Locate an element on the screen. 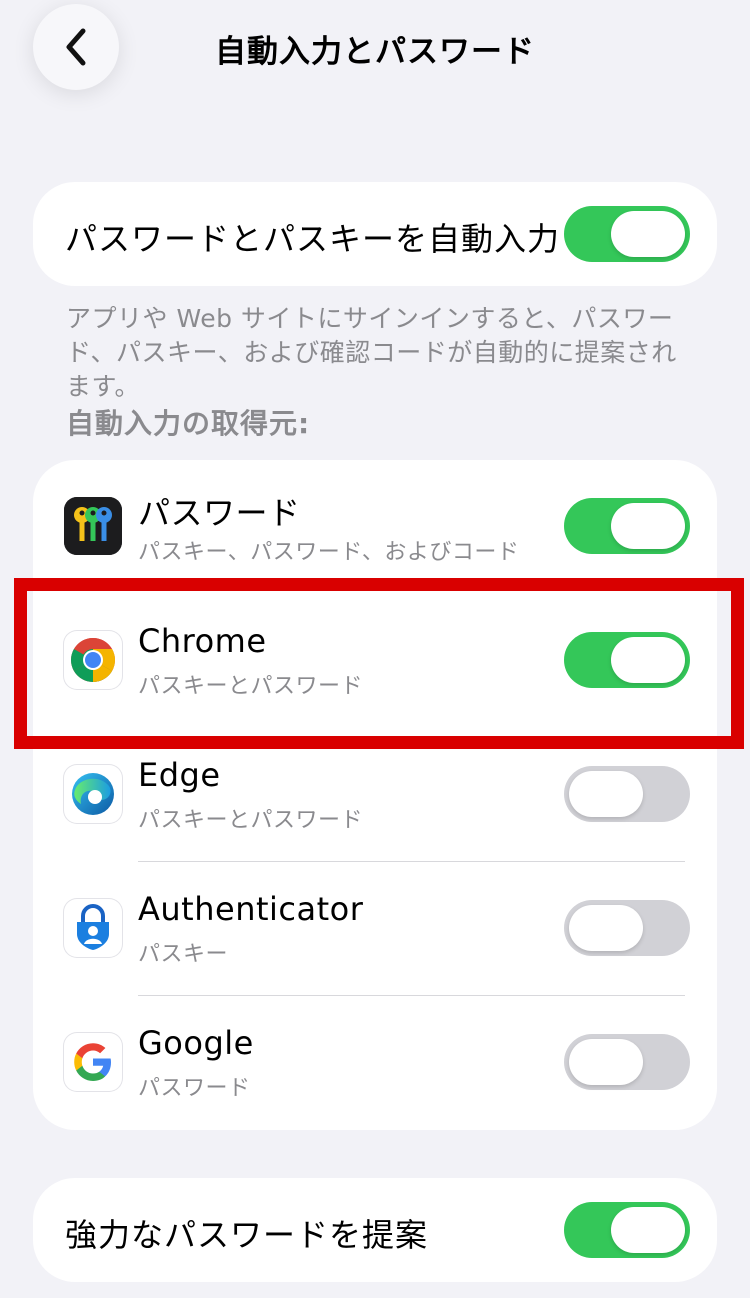 This screenshot has height=1298, width=750. autofill-toggle is located at coordinates (627, 234).